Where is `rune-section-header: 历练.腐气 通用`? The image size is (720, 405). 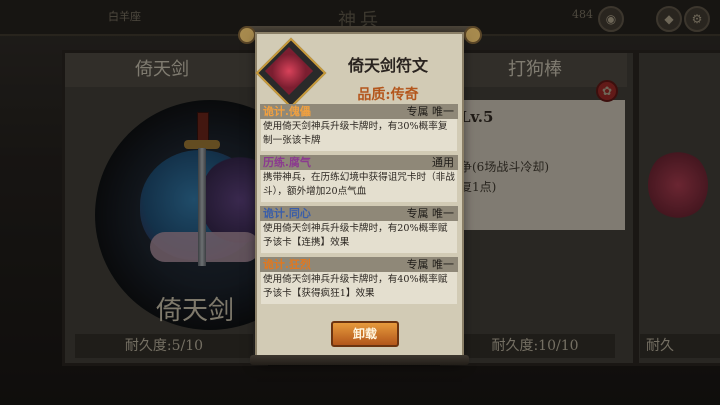
rune-section-header: 历练.腐气 通用 is located at coordinates (359, 162).